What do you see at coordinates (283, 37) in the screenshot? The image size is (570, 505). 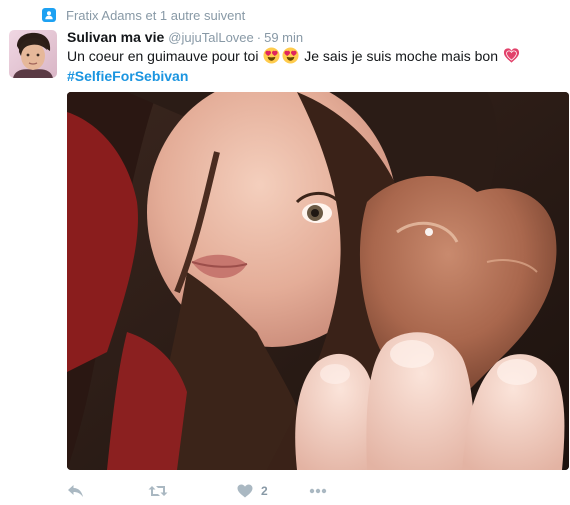 I see `tweet-timestamp: 59 min` at bounding box center [283, 37].